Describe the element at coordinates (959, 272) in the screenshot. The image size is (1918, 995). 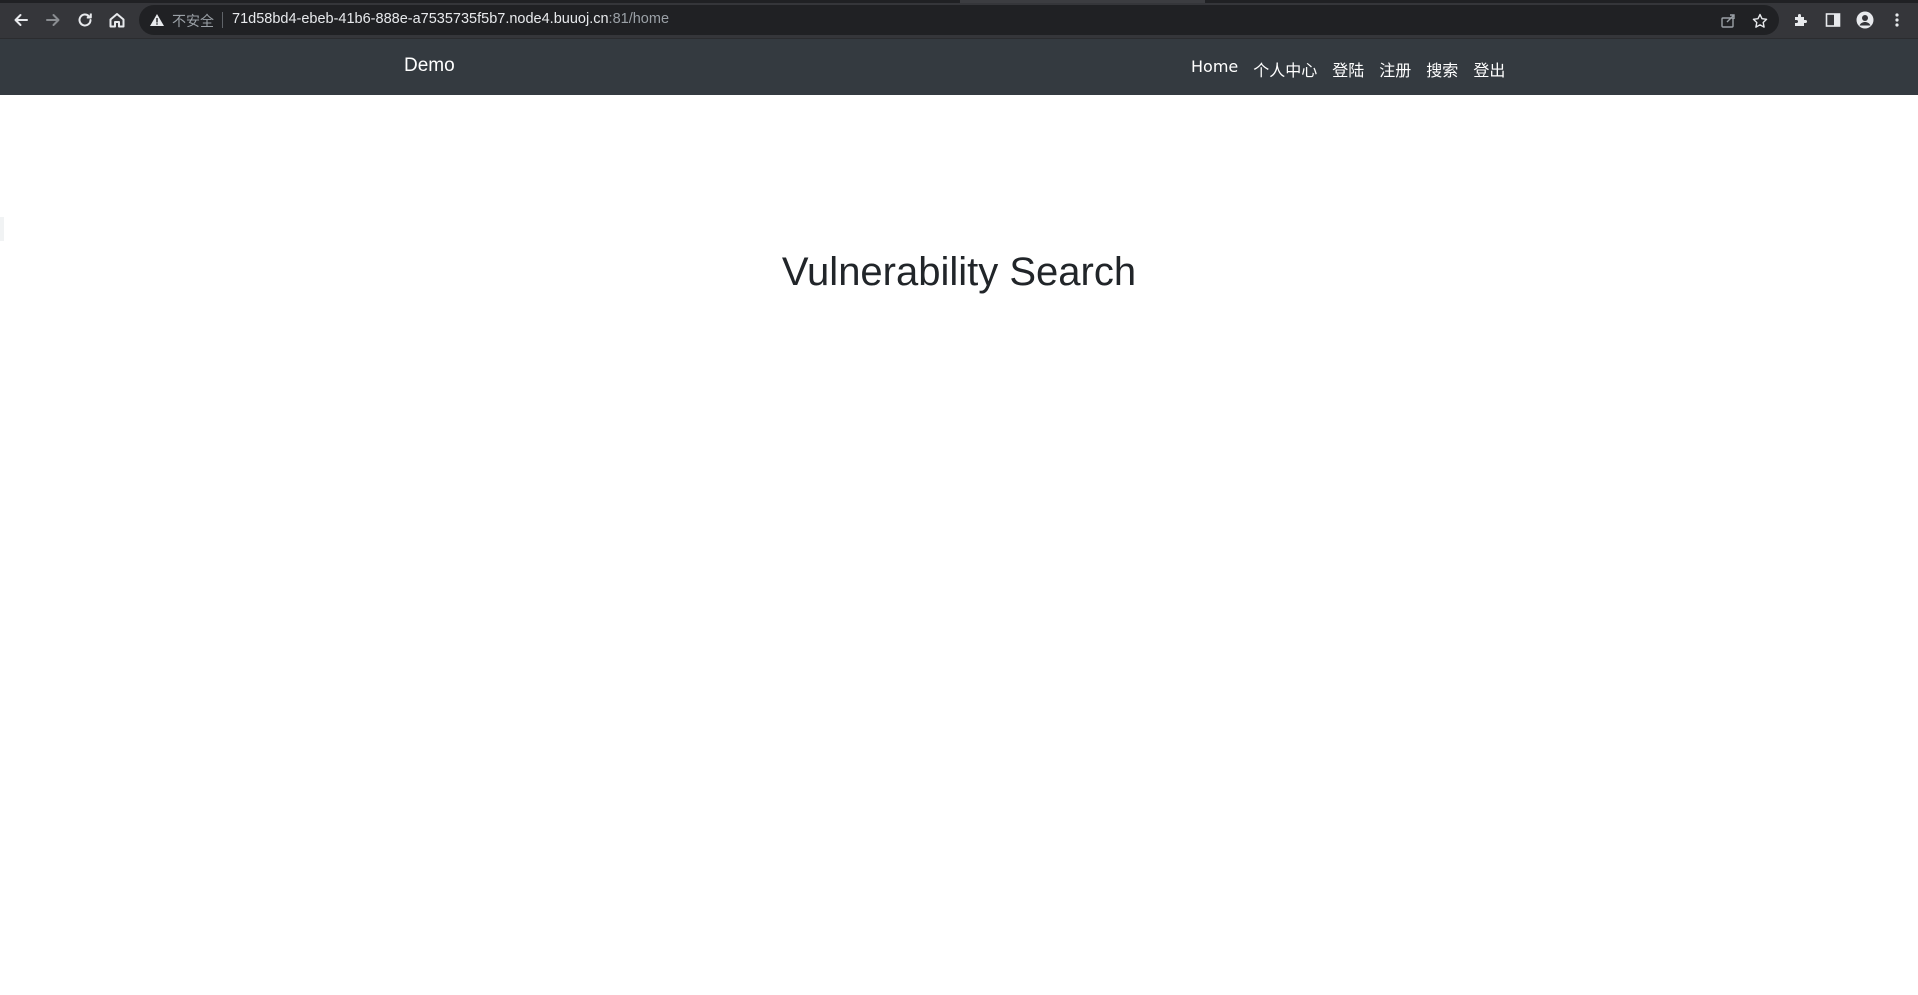
I see `page-title: Vulnerability Search` at that location.